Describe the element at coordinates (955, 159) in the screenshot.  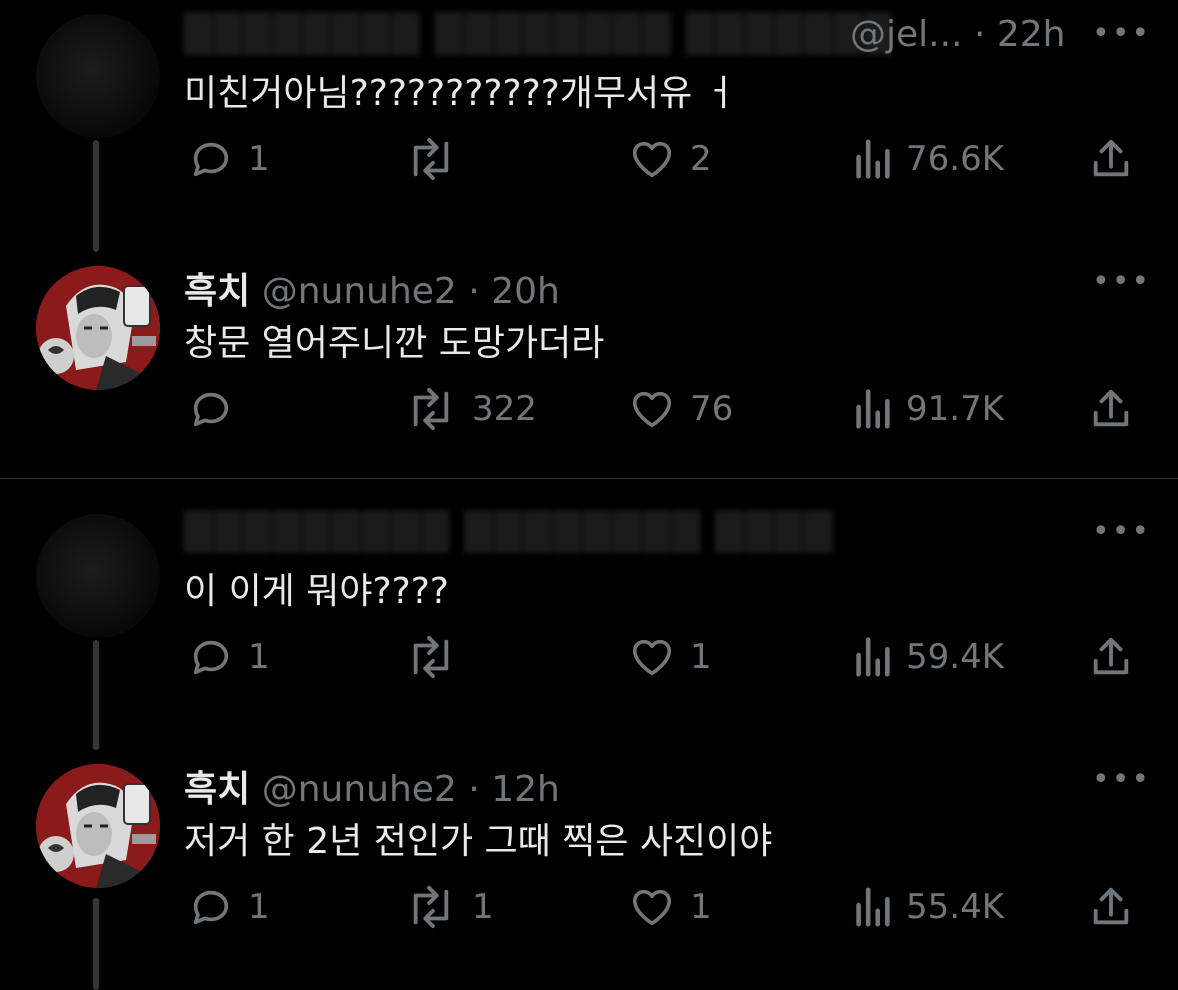
I see `views-count: 76.6K` at that location.